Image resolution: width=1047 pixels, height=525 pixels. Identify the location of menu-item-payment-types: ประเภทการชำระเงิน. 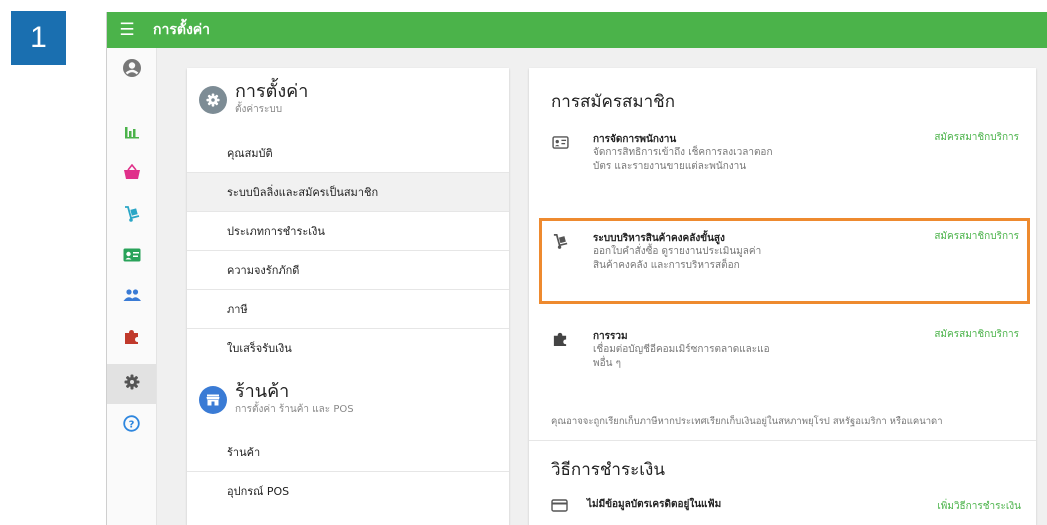
(348, 231).